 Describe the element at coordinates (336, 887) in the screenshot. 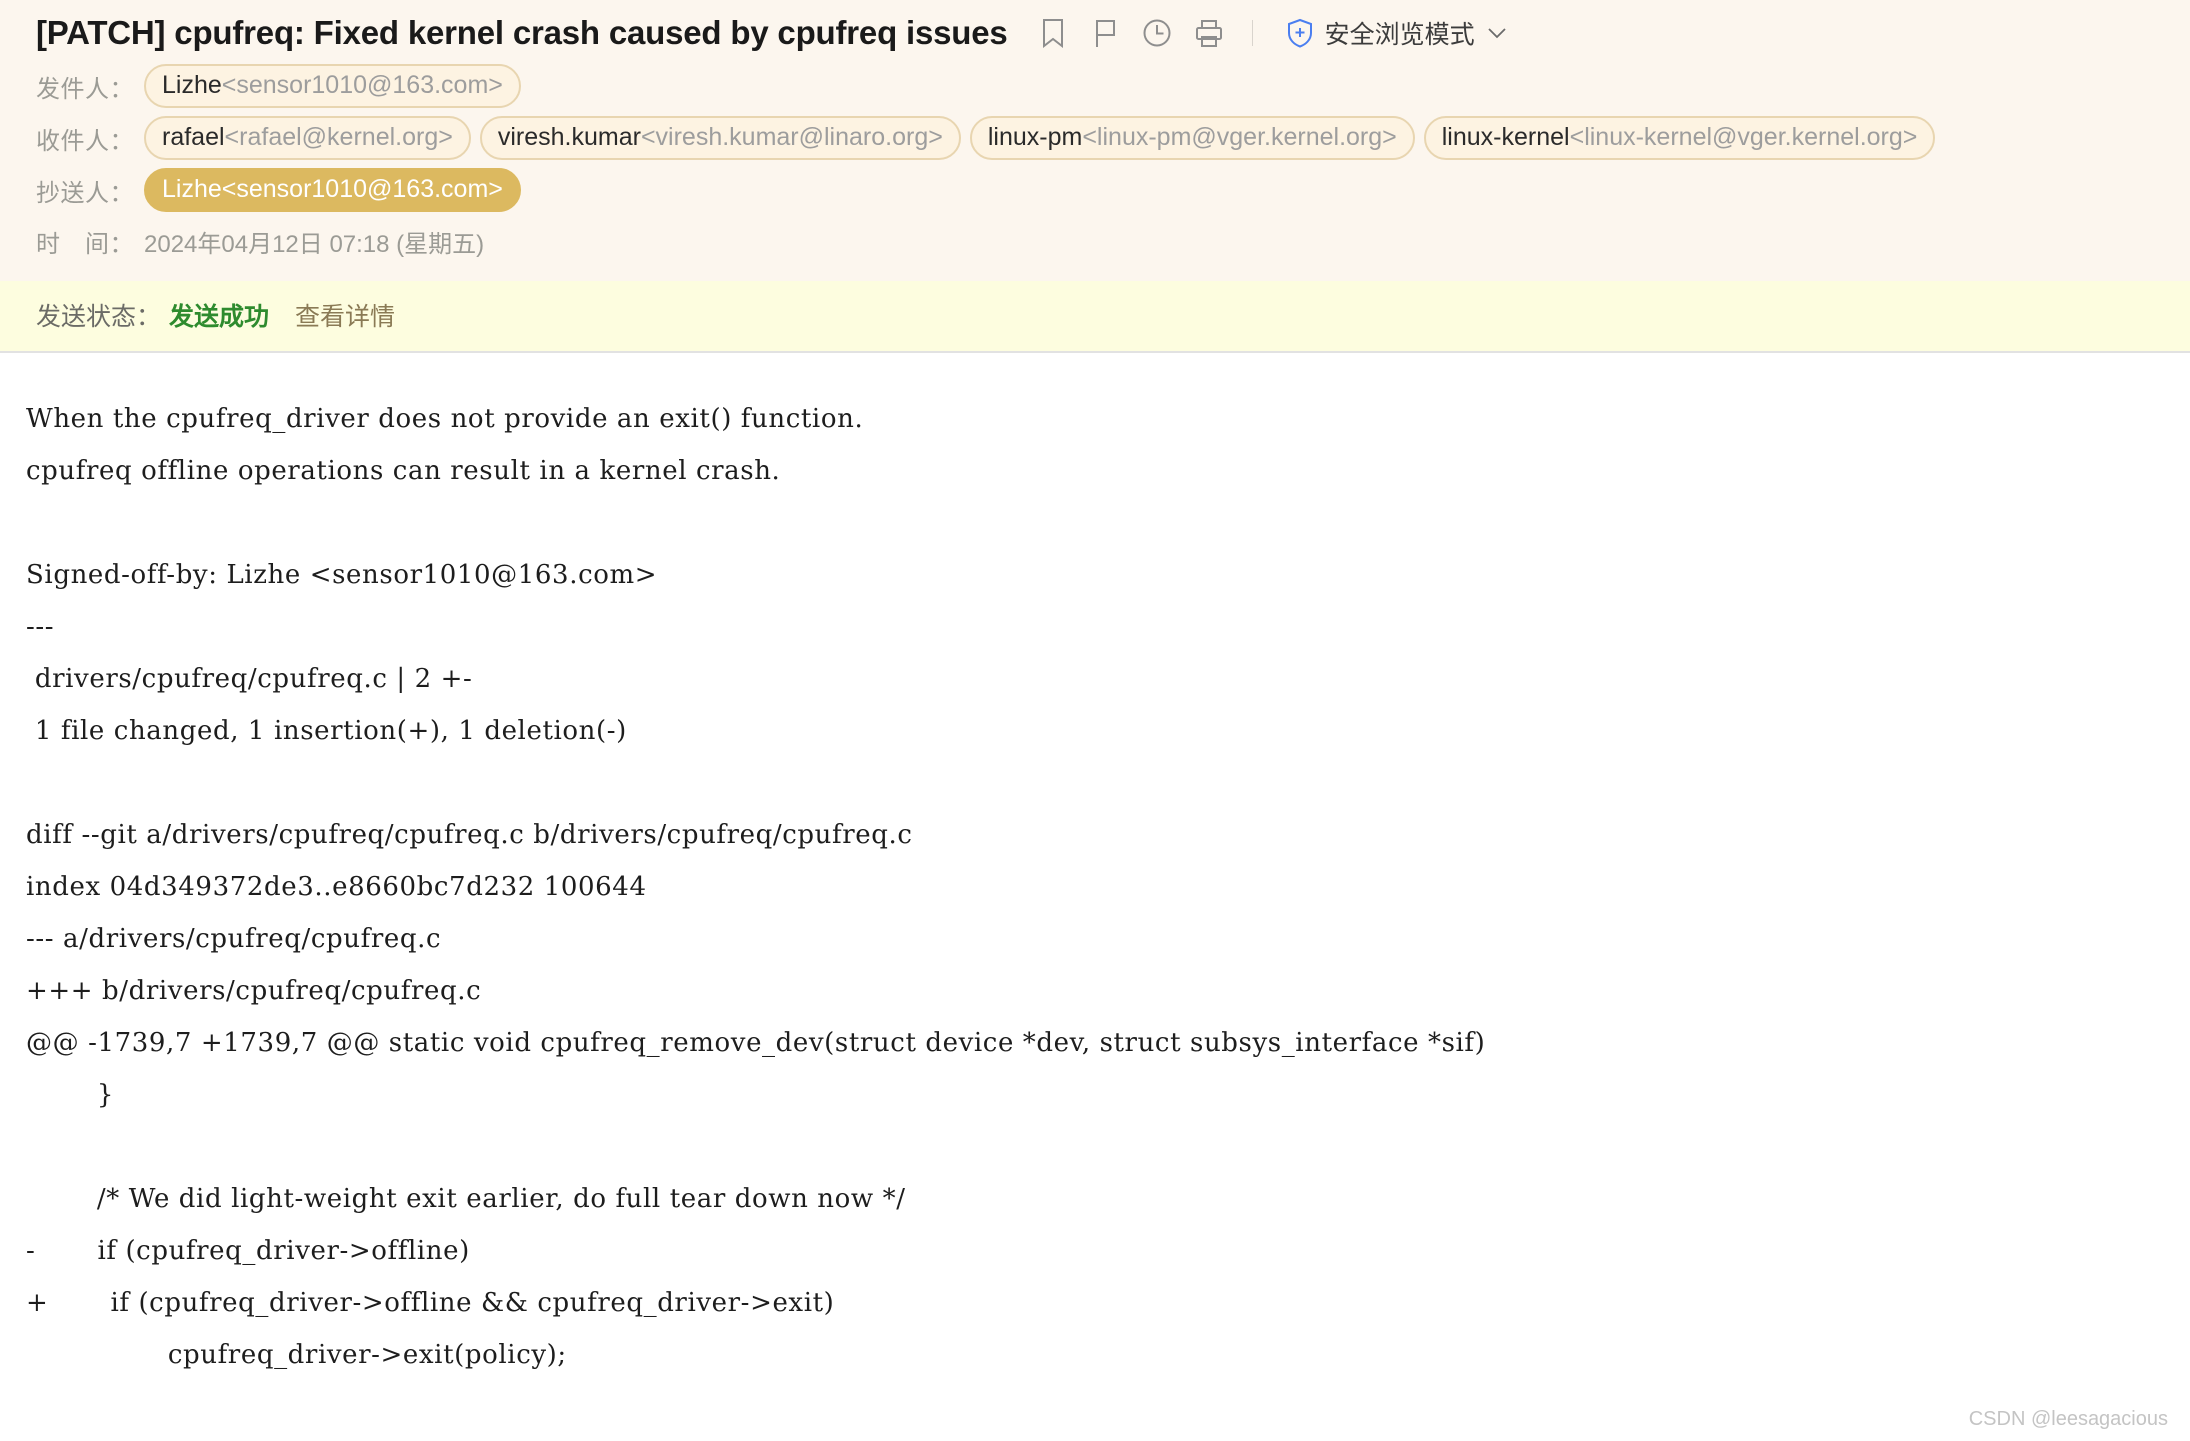

I see `body-line: index 04d349372de3..e8660bc7d232 100644` at that location.